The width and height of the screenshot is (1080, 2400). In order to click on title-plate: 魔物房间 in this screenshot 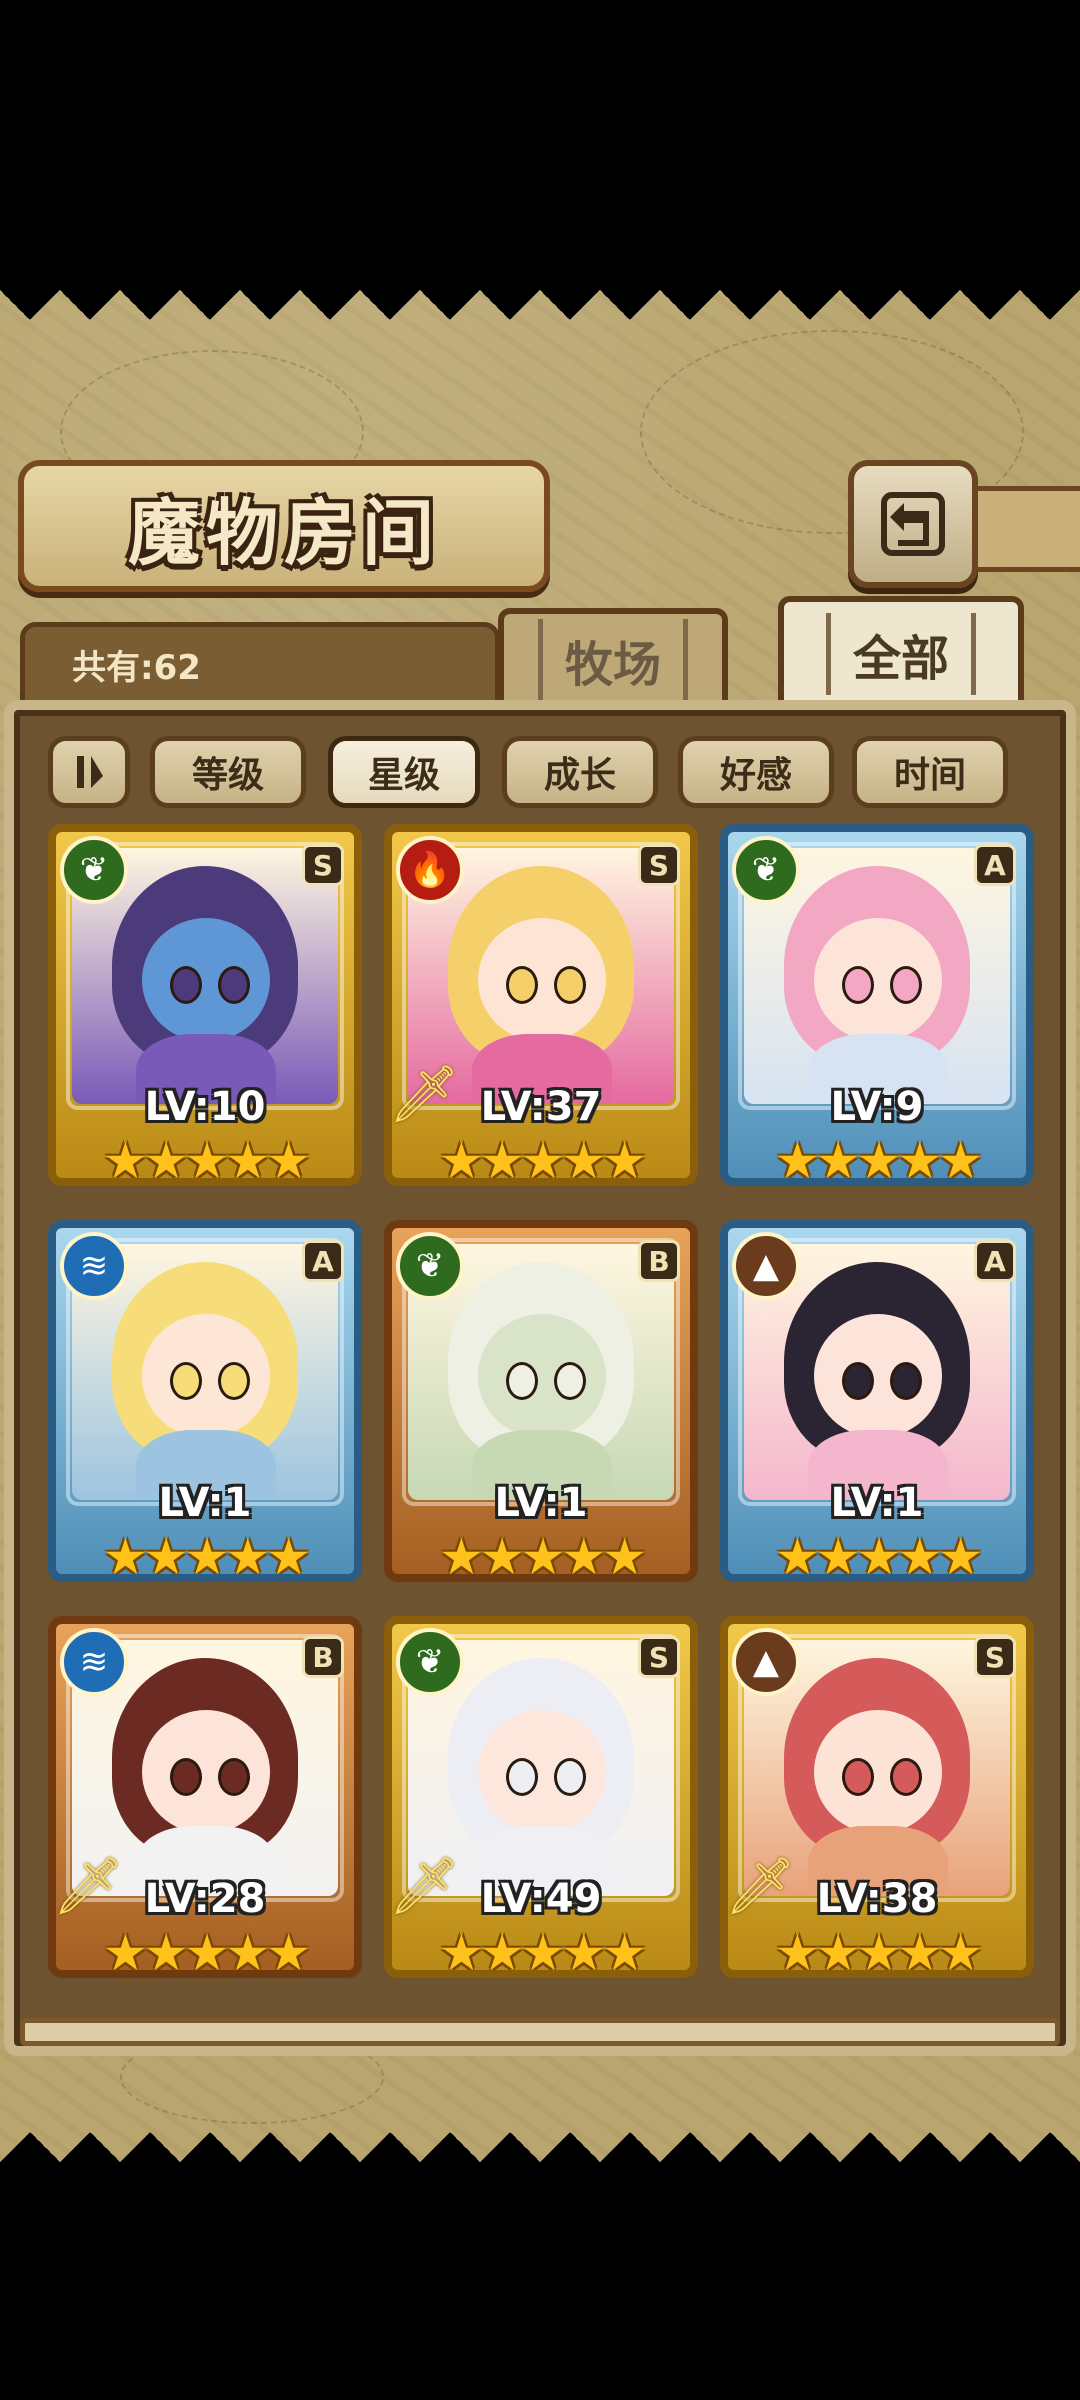, I will do `click(284, 526)`.